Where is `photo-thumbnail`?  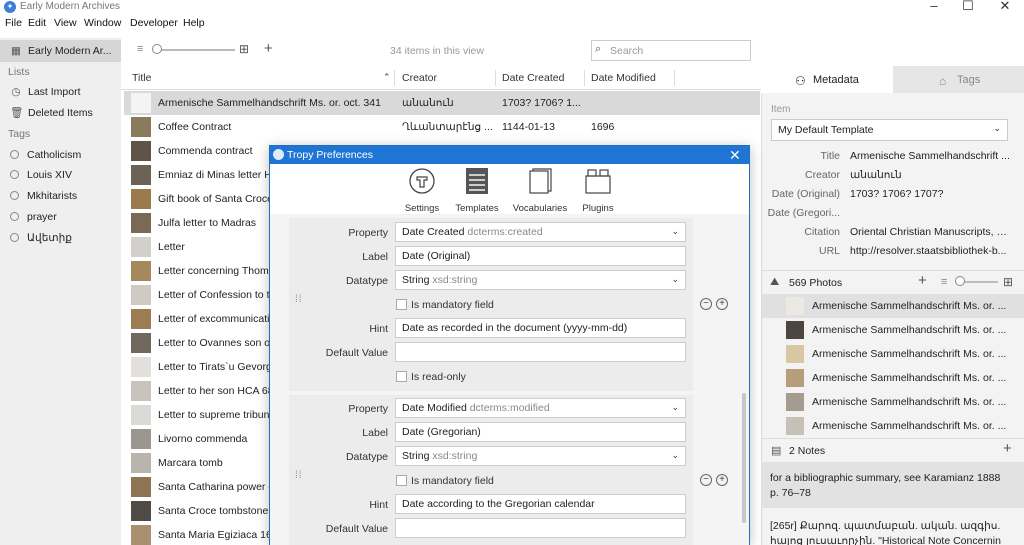 photo-thumbnail is located at coordinates (795, 306).